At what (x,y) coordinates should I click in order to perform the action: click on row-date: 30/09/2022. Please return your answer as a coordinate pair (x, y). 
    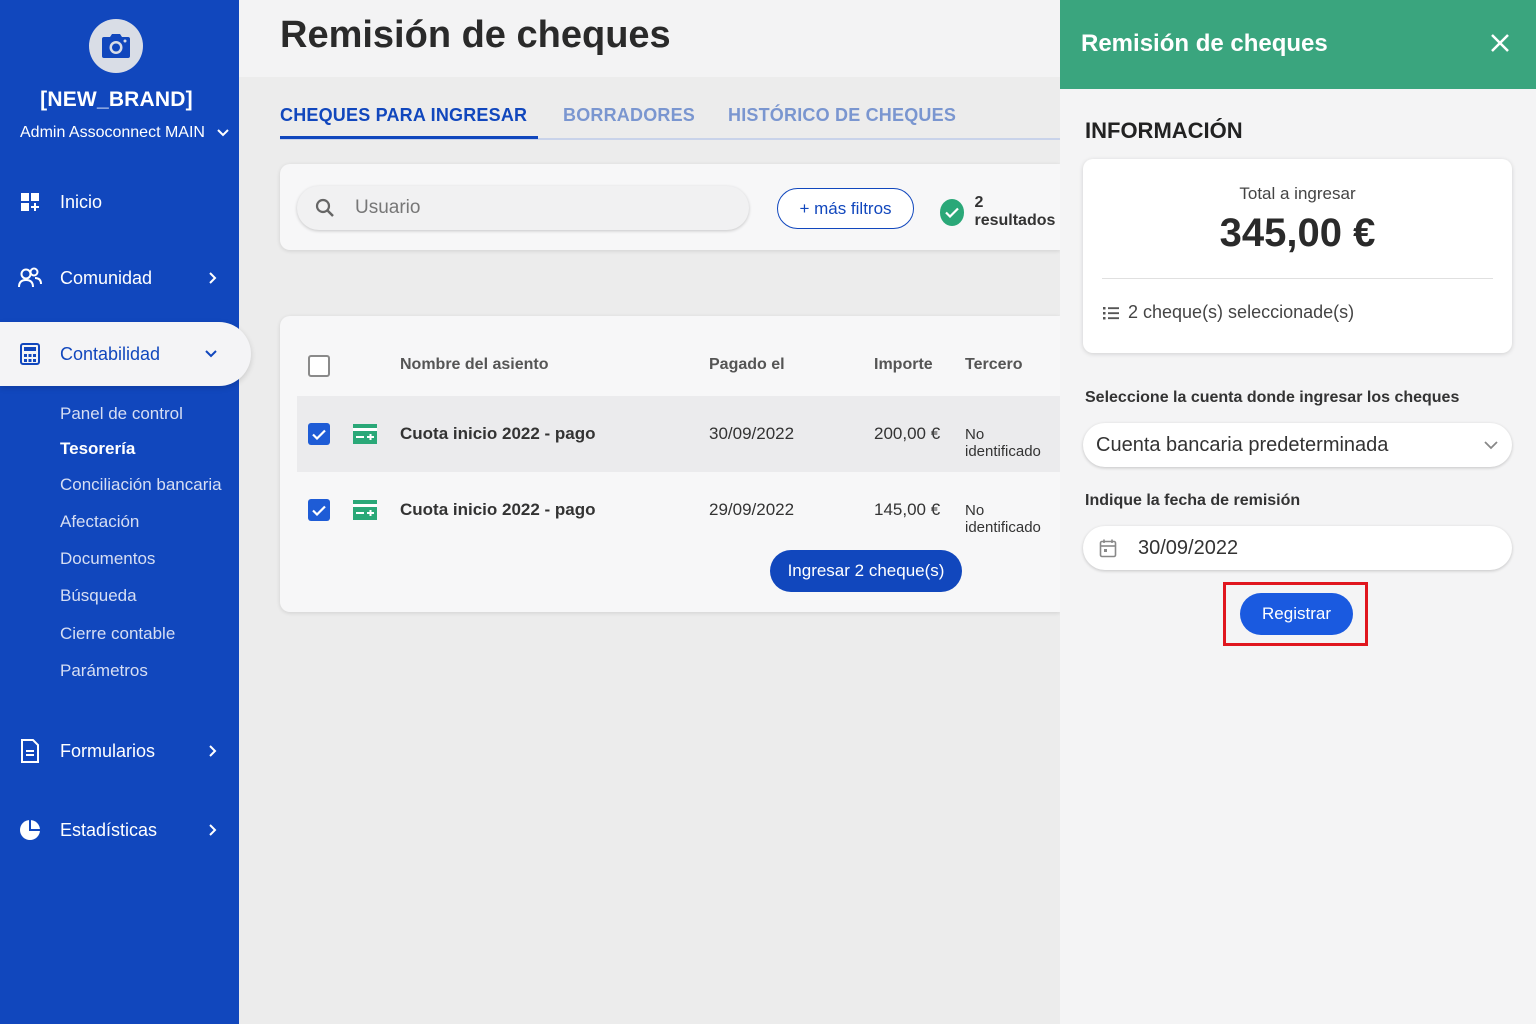
    Looking at the image, I should click on (752, 433).